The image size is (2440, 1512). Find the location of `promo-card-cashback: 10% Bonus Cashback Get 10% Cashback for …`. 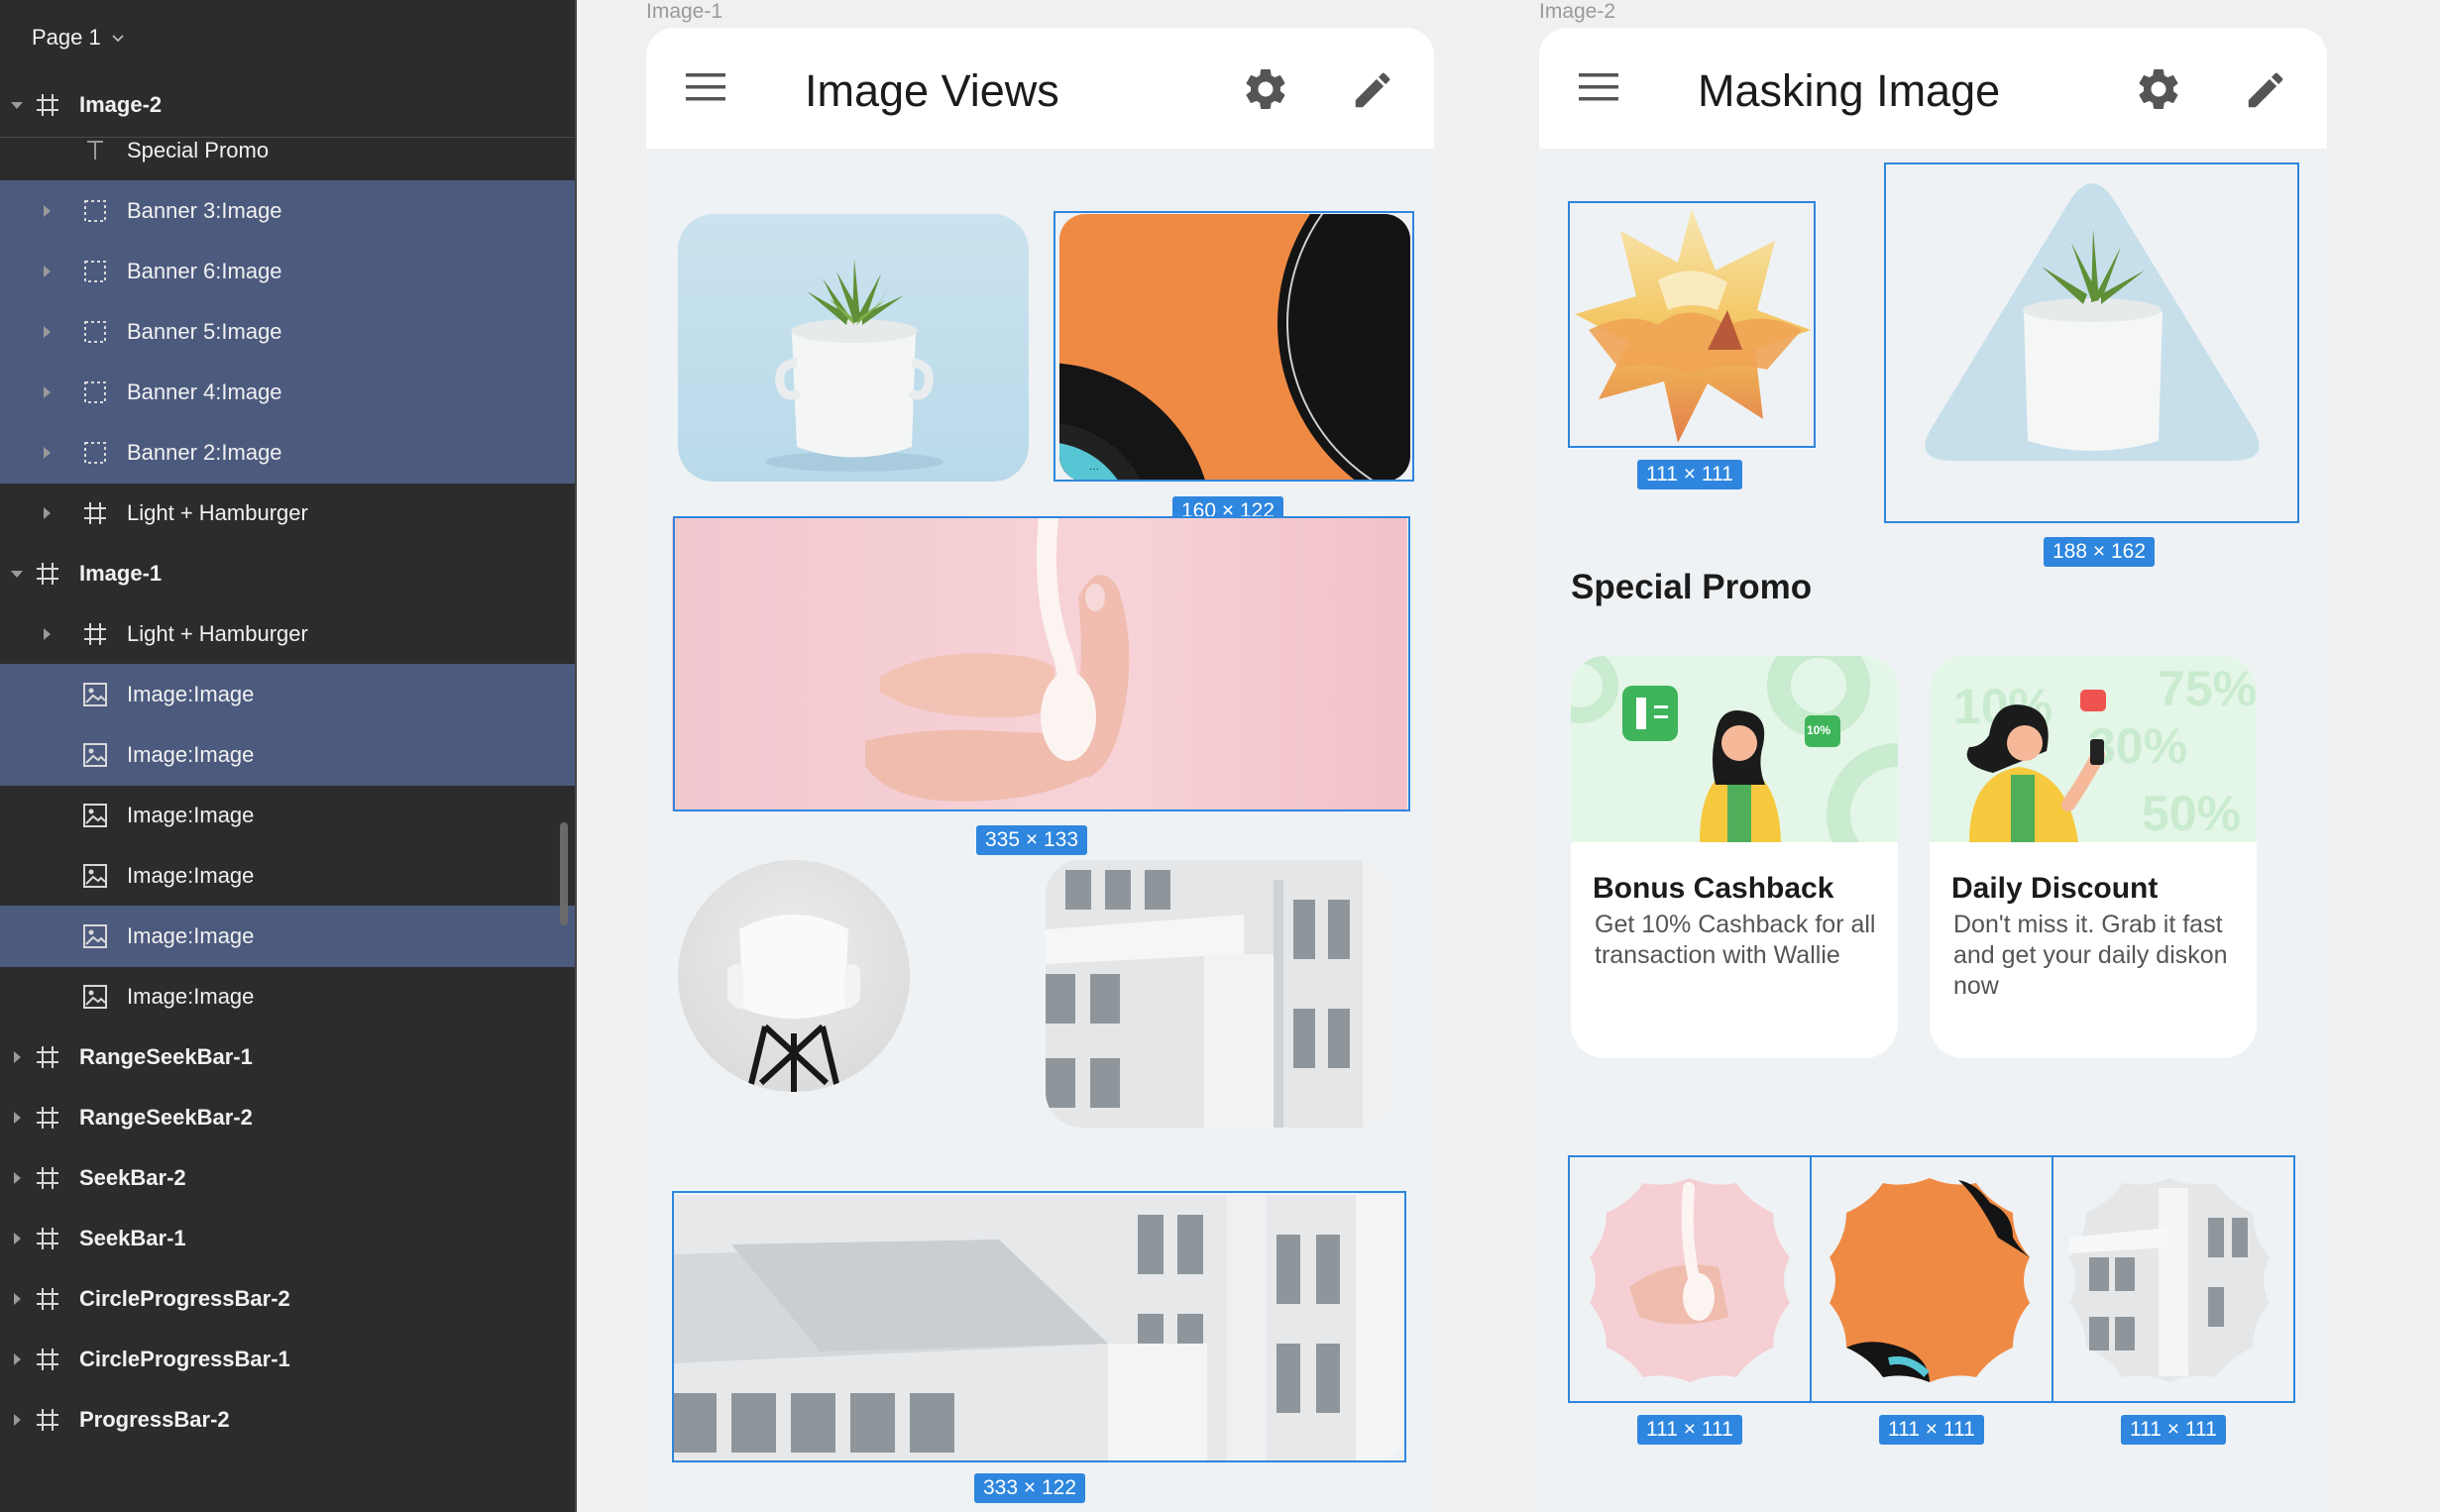

promo-card-cashback: 10% Bonus Cashback Get 10% Cashback for … is located at coordinates (1735, 857).